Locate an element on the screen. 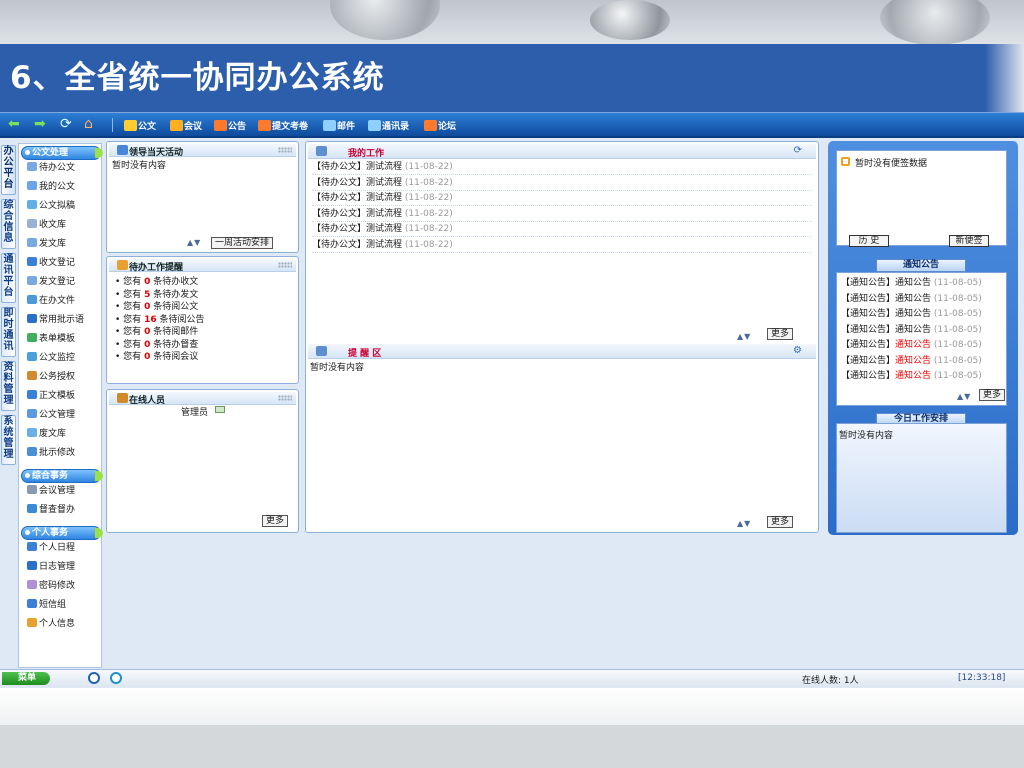 This screenshot has width=1024, height=768. menu-item: 发文库 is located at coordinates (64, 244).